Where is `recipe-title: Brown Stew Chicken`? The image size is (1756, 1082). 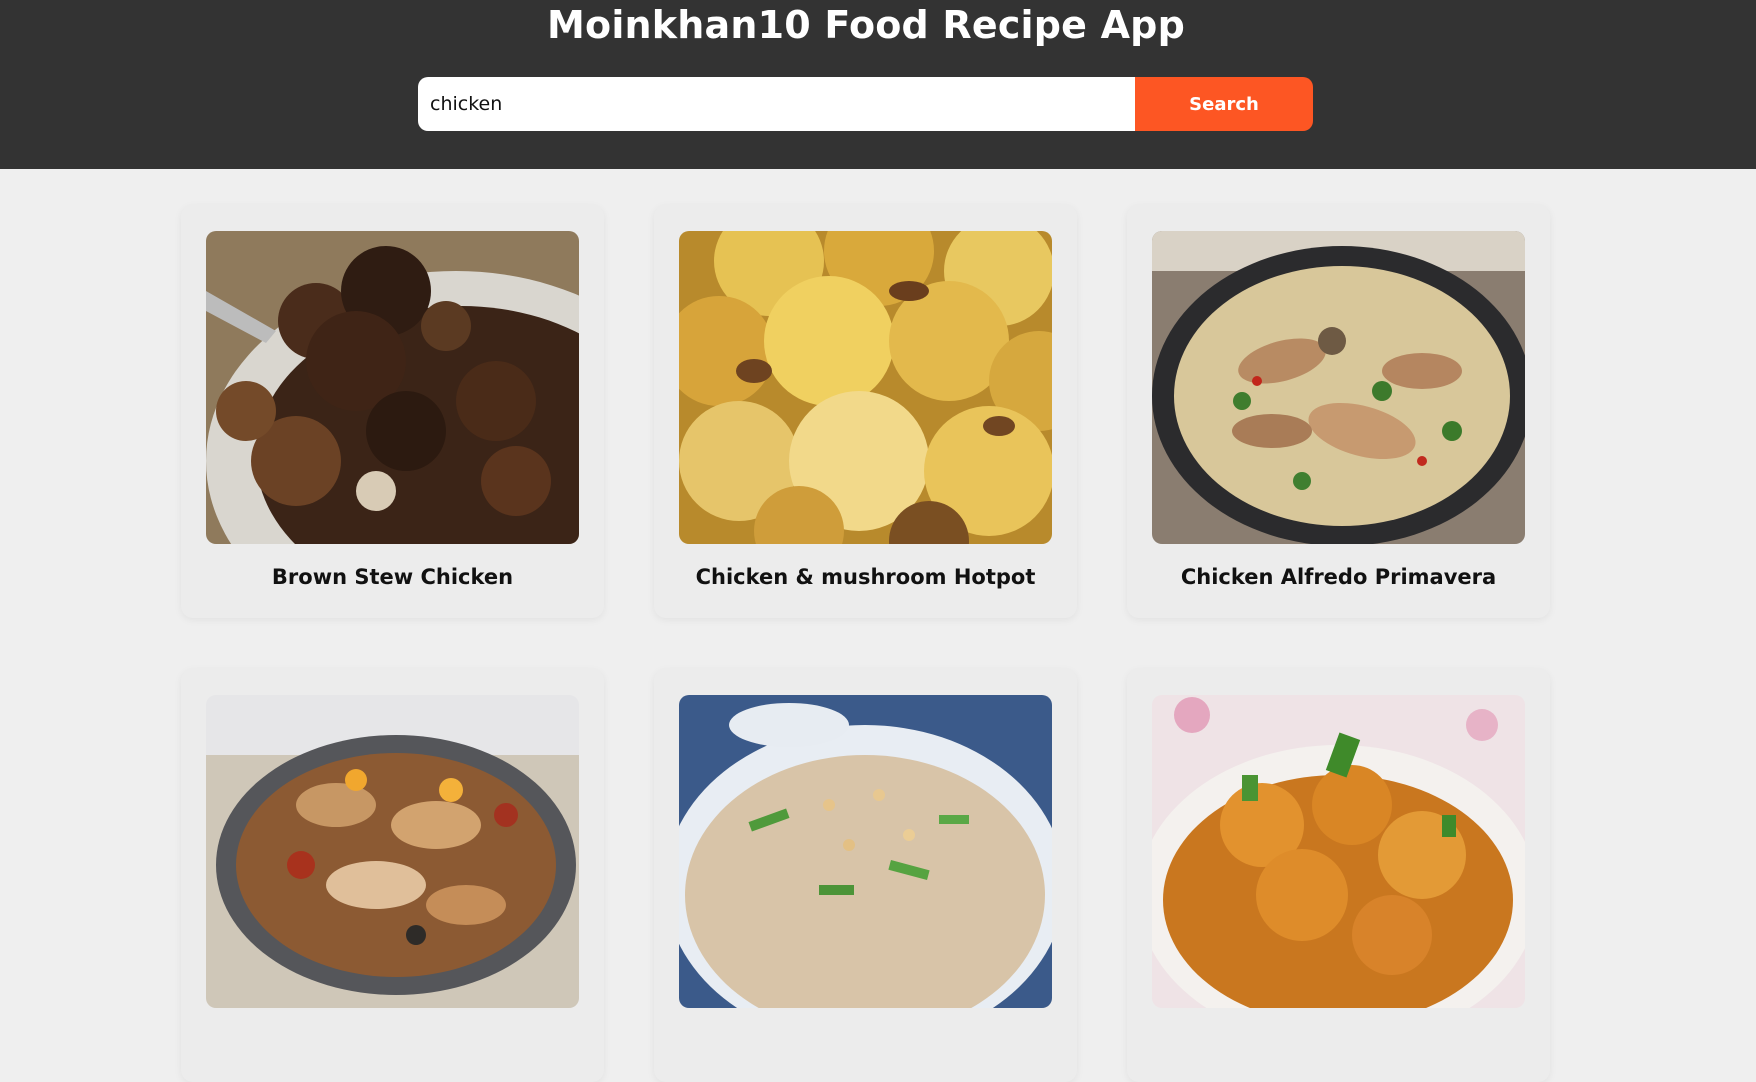 recipe-title: Brown Stew Chicken is located at coordinates (392, 577).